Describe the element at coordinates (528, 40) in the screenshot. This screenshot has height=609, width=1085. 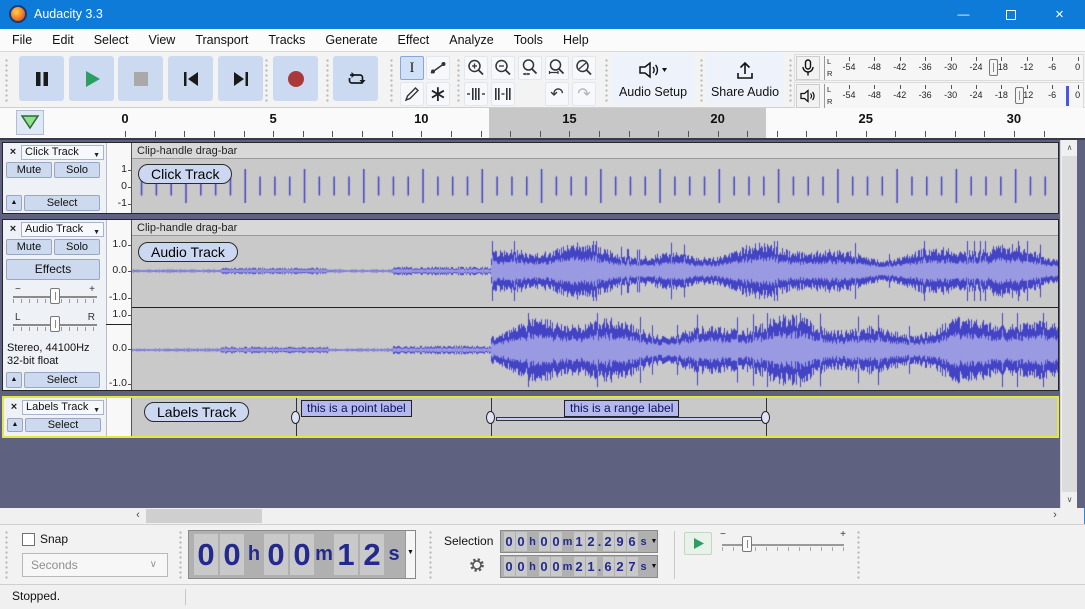
I see `menu-tools: Tools` at that location.